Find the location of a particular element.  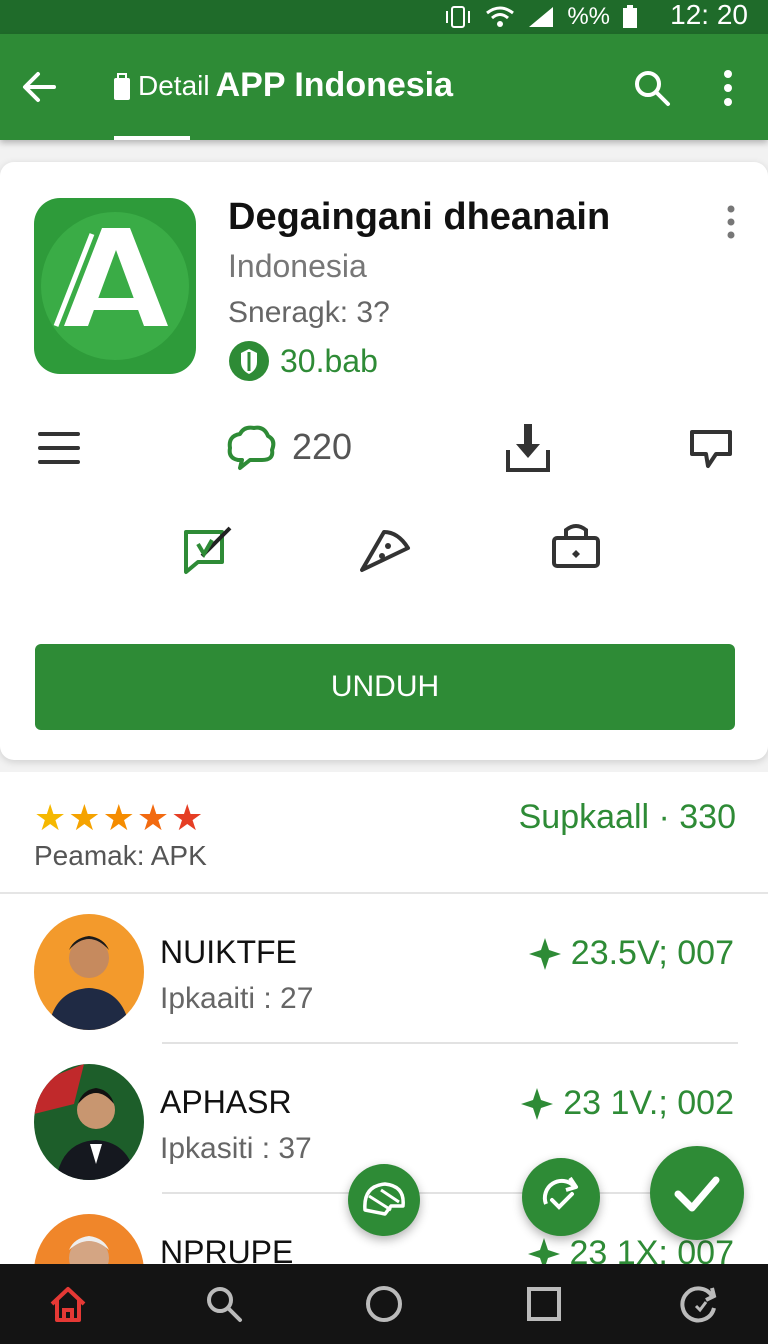

comment-count: 220 is located at coordinates (322, 446).